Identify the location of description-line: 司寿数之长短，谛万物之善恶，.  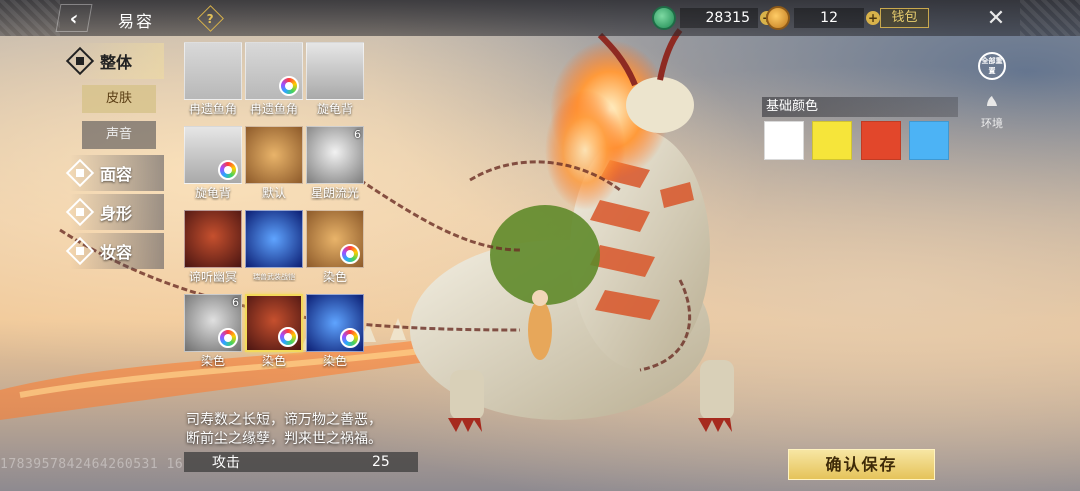
(284, 420).